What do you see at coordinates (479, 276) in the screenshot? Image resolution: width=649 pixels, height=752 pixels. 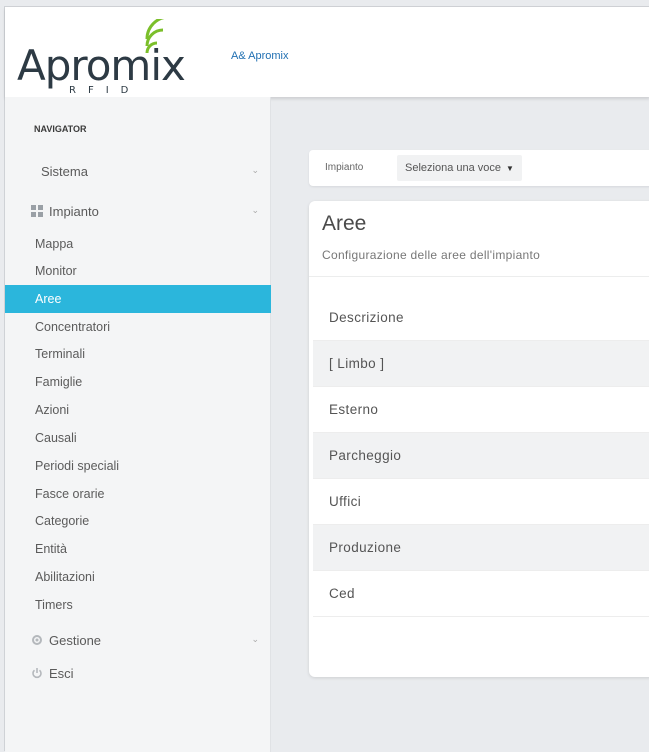 I see `divider` at bounding box center [479, 276].